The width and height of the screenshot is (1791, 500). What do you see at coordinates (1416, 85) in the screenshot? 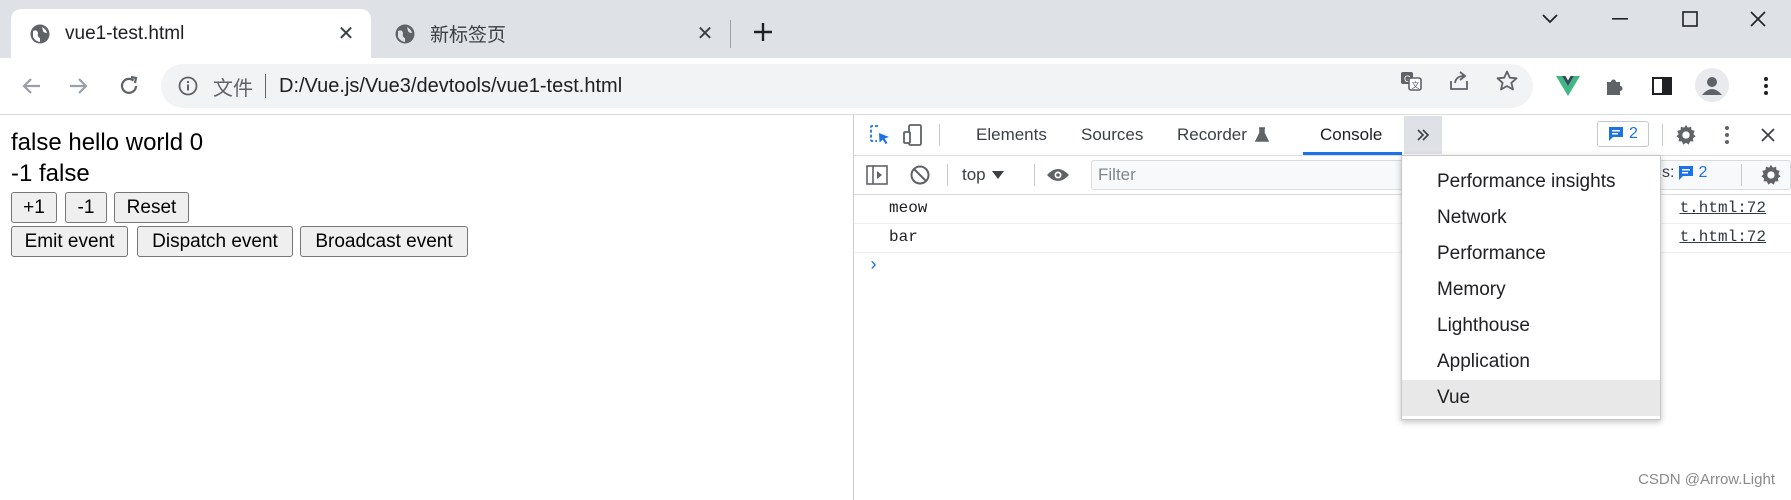
I see `svg-text: 文` at bounding box center [1416, 85].